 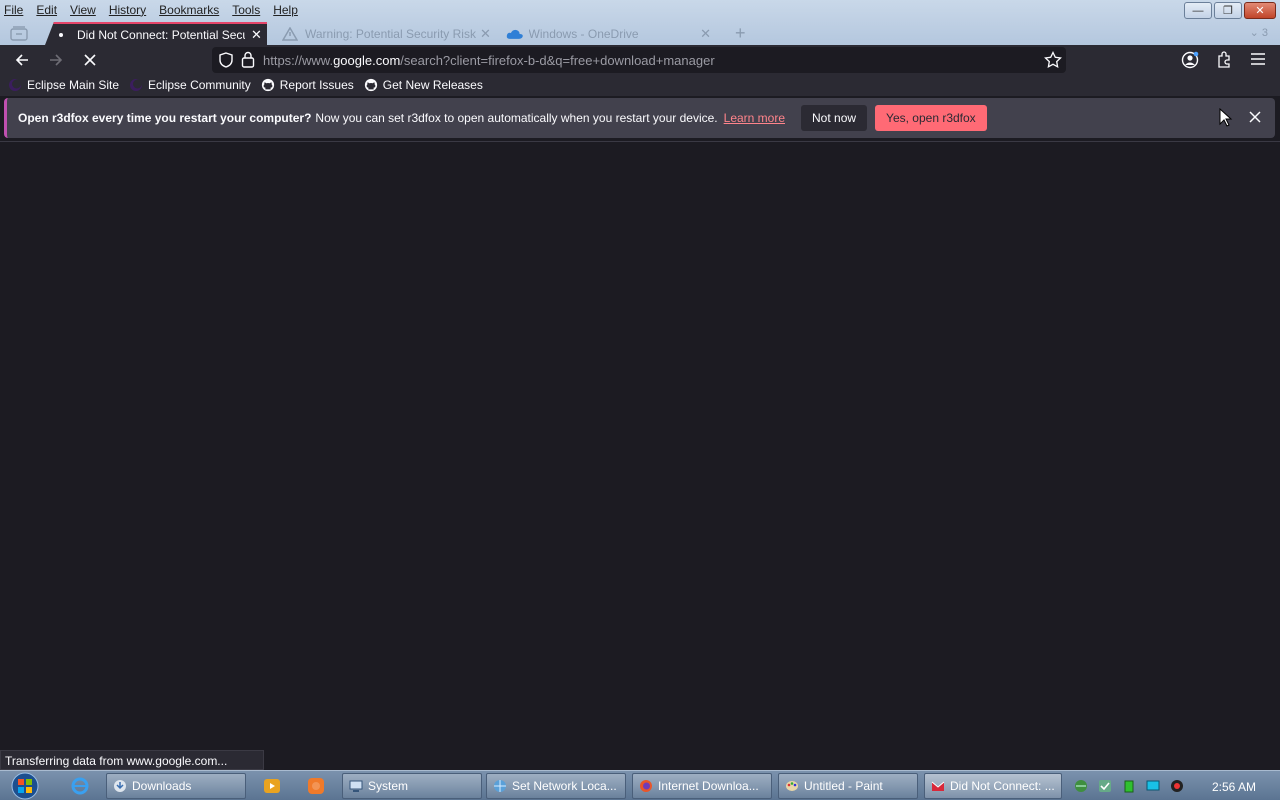 What do you see at coordinates (1260, 10) in the screenshot?
I see `close-window-button: ✕` at bounding box center [1260, 10].